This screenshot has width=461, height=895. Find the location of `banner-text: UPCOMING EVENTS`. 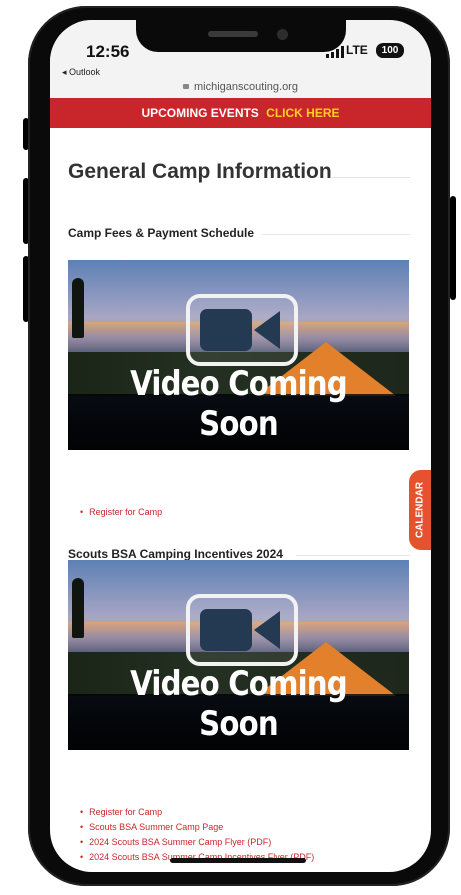

banner-text: UPCOMING EVENTS is located at coordinates (200, 113).